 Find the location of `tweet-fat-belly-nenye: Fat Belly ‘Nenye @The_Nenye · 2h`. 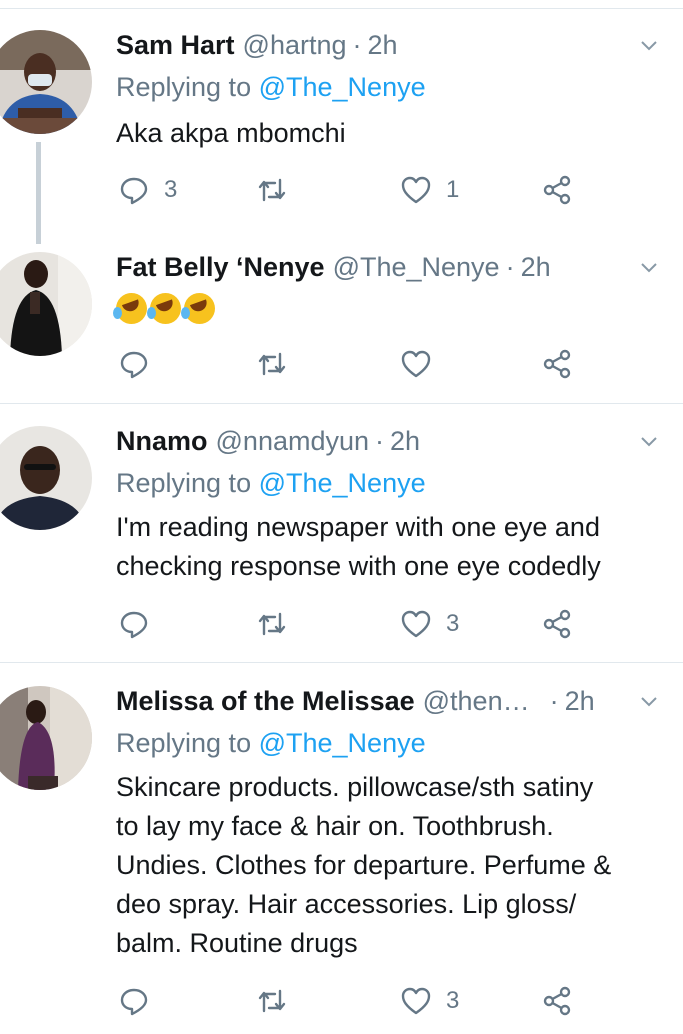

tweet-fat-belly-nenye: Fat Belly ‘Nenye @The_Nenye · 2h is located at coordinates (341, 322).